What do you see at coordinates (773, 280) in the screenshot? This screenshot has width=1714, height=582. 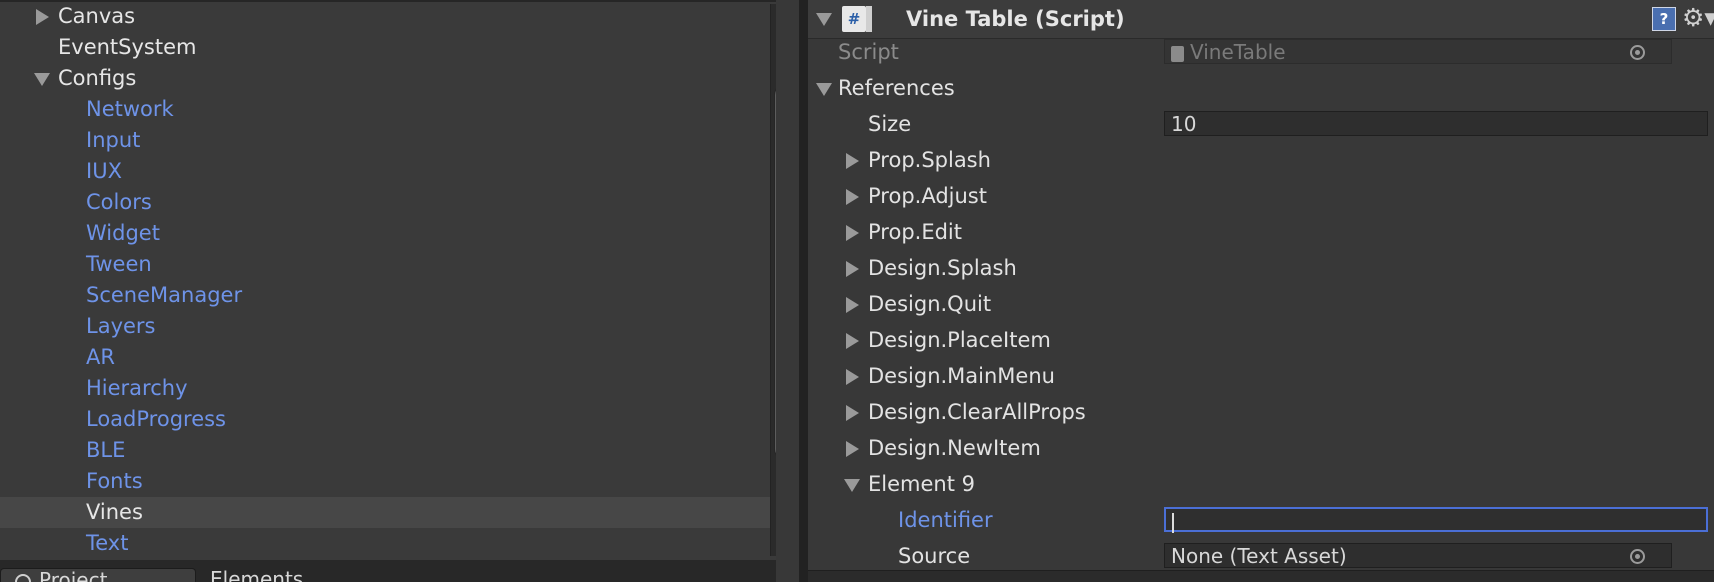 I see `hierarchy-scrollbar` at bounding box center [773, 280].